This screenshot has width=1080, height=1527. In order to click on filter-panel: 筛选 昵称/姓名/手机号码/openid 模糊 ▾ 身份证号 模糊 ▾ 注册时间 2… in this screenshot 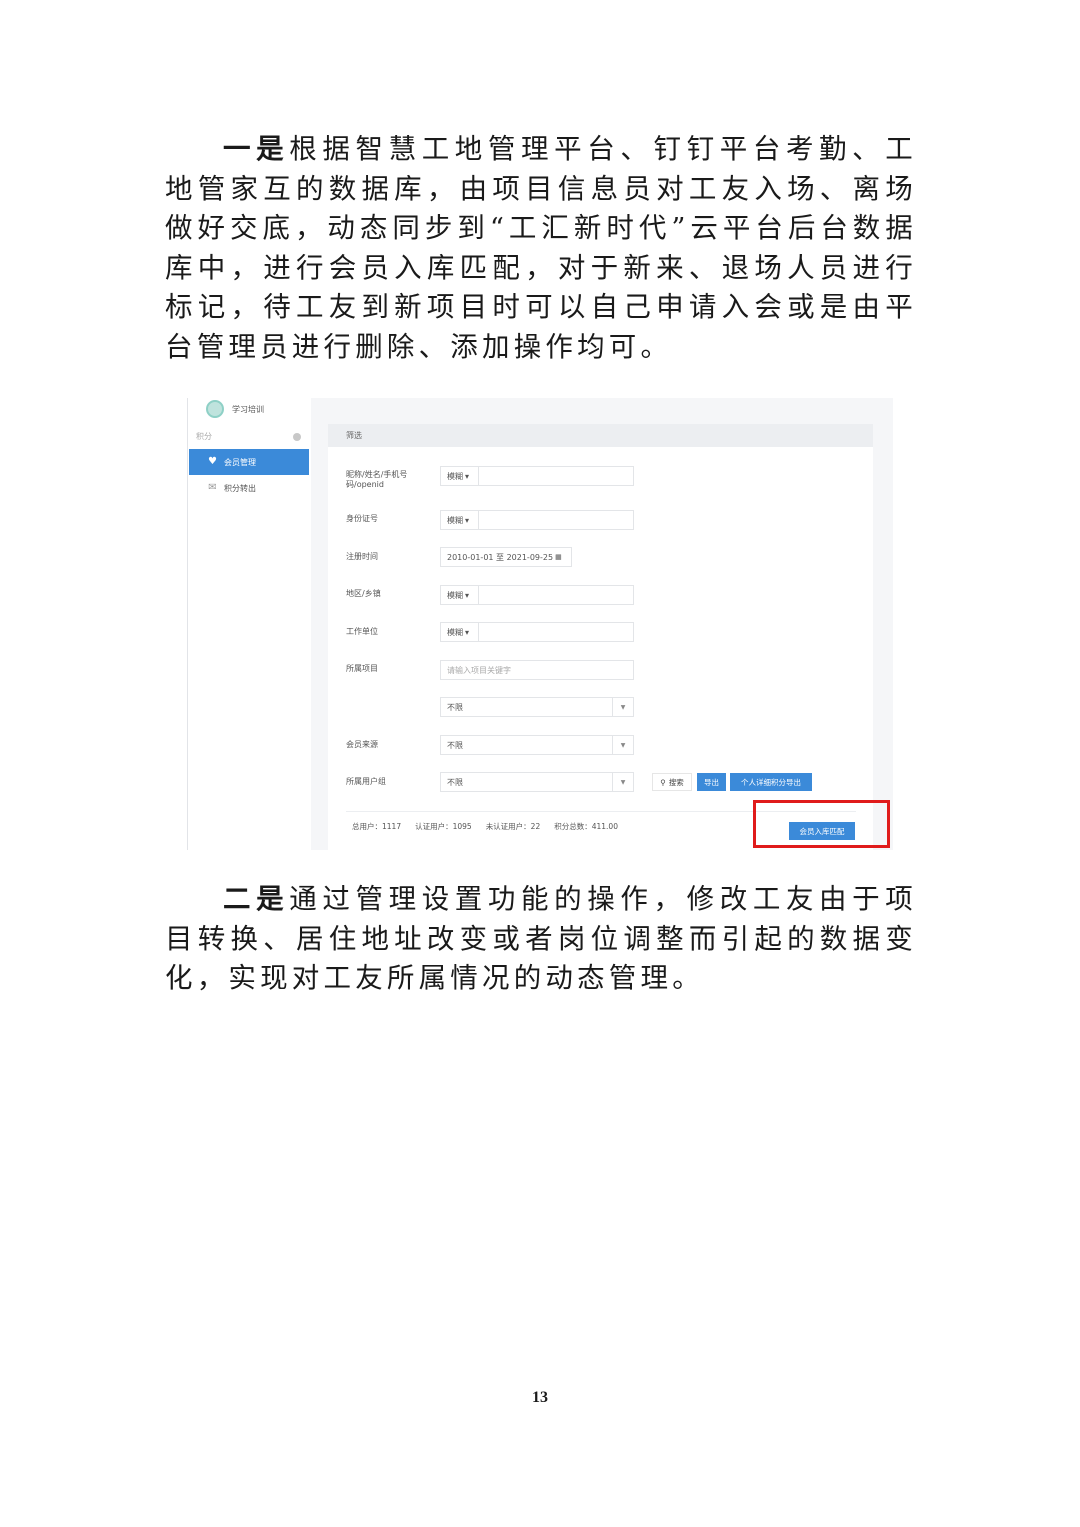, I will do `click(600, 637)`.